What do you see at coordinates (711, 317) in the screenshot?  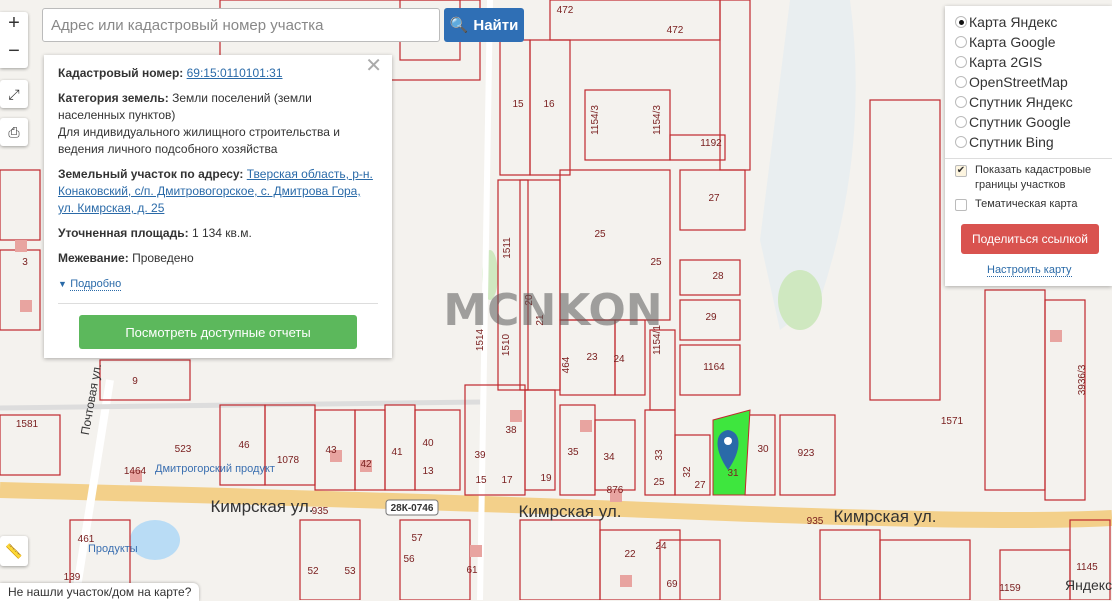 I see `parcel-number: 29` at bounding box center [711, 317].